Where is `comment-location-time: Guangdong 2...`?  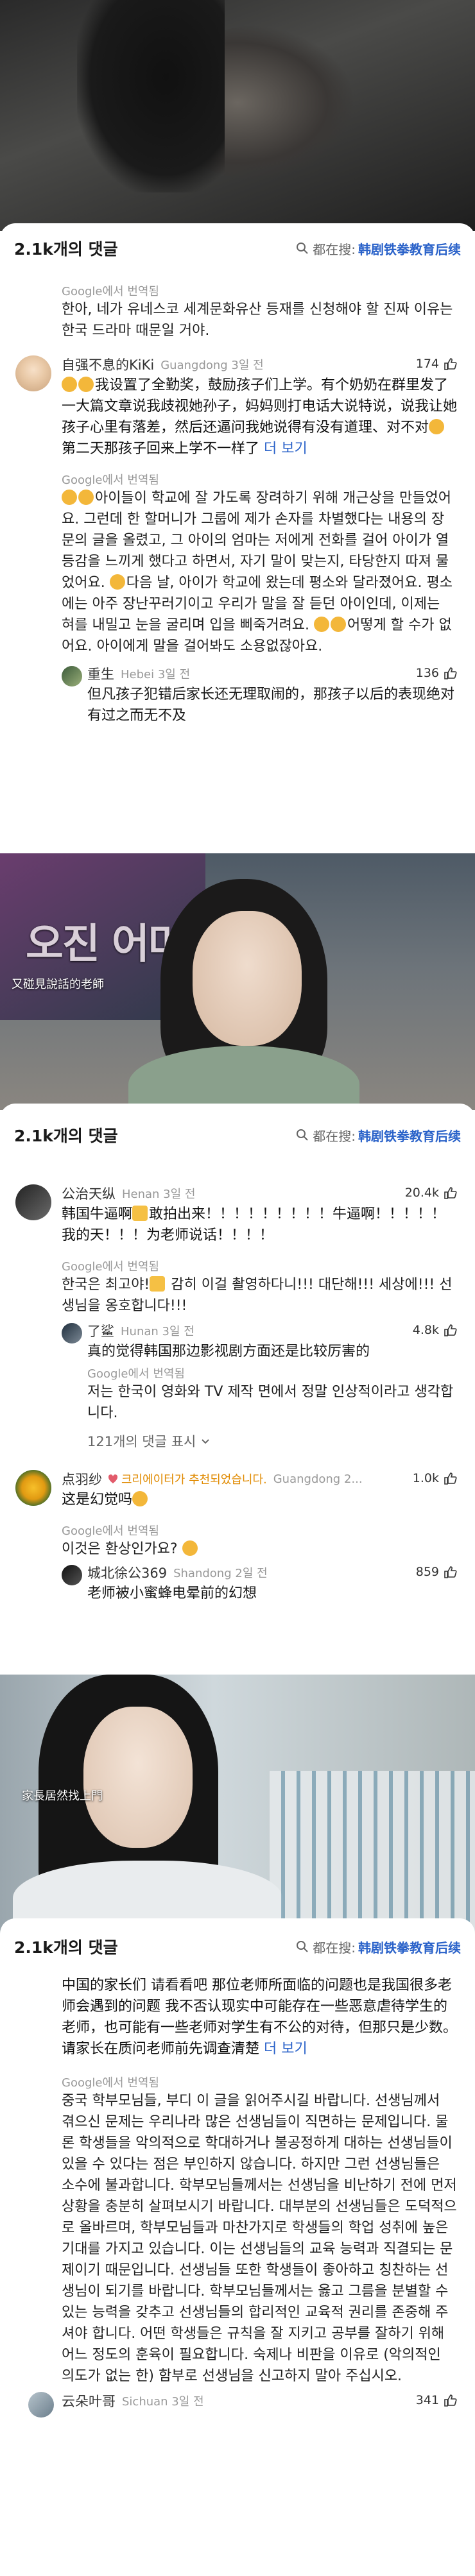 comment-location-time: Guangdong 2... is located at coordinates (318, 1479).